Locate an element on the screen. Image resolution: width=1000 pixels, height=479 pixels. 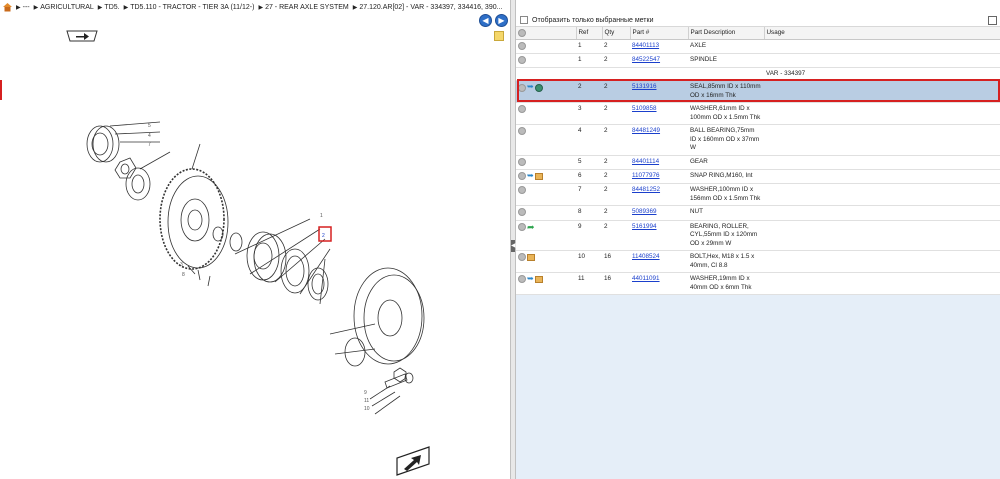
callout-label: 3 is located at coordinates (181, 265).